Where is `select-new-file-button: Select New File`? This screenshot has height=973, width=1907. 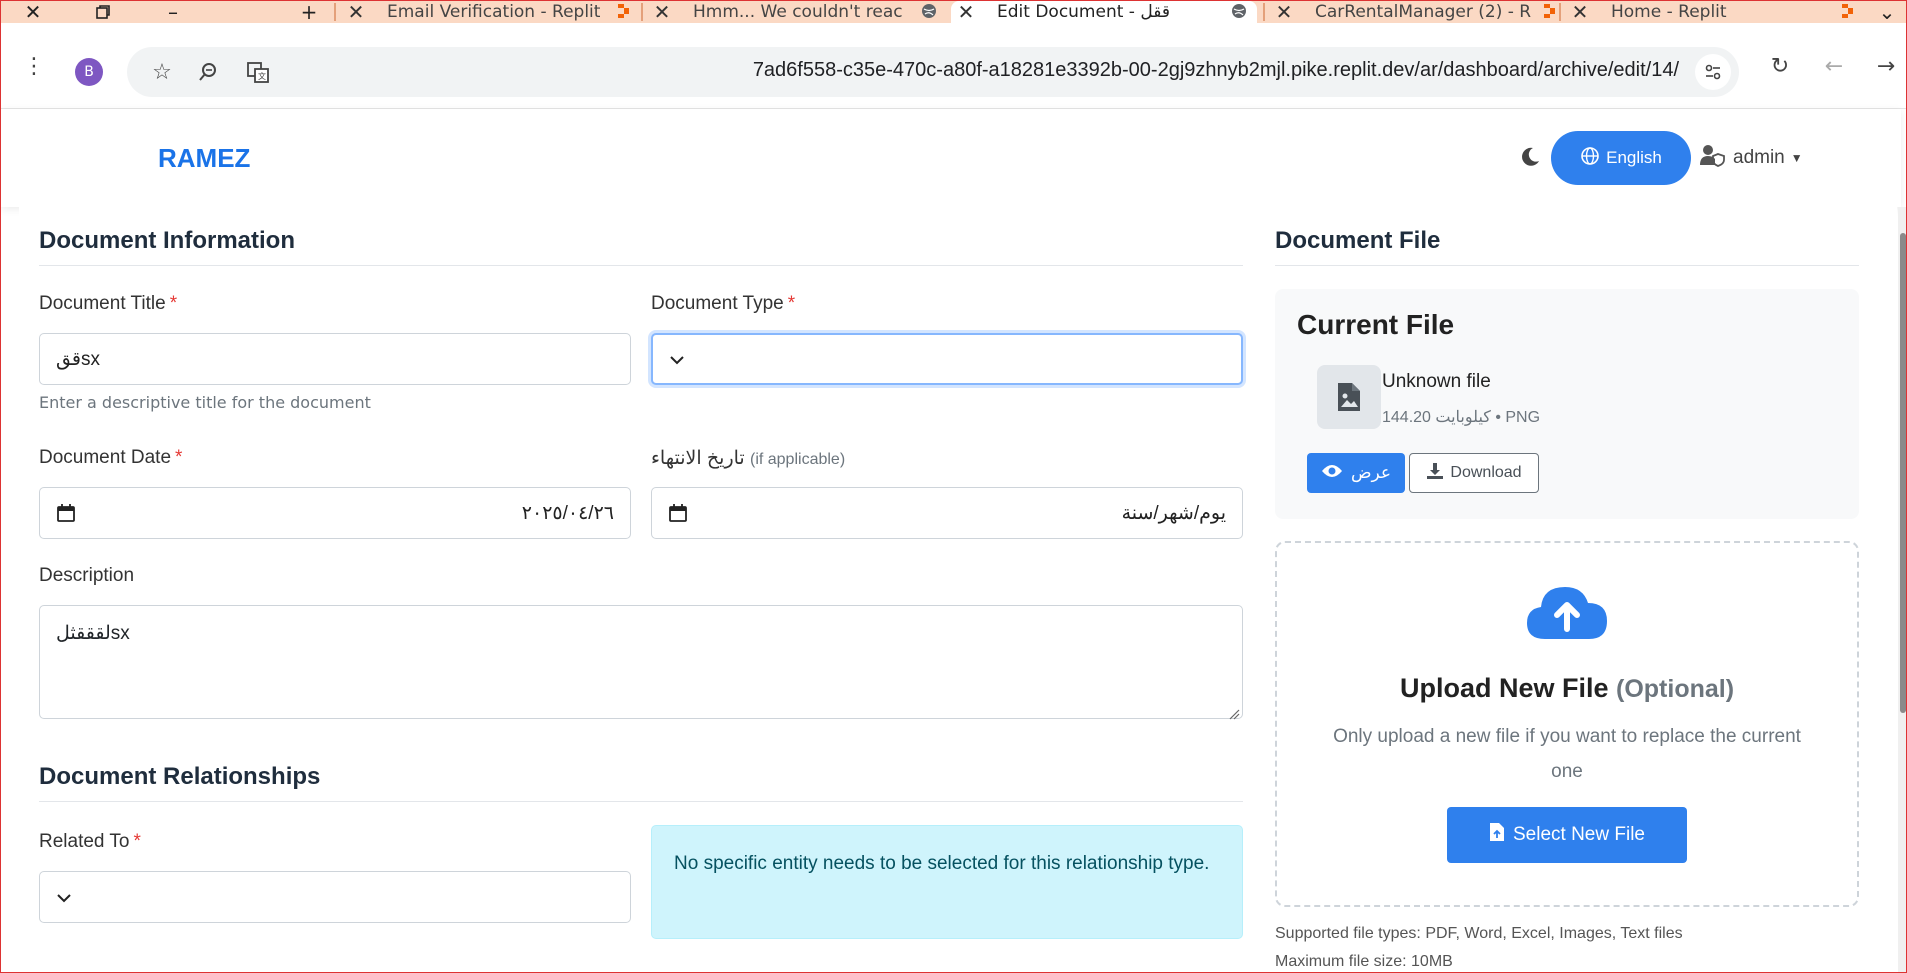 select-new-file-button: Select New File is located at coordinates (1567, 835).